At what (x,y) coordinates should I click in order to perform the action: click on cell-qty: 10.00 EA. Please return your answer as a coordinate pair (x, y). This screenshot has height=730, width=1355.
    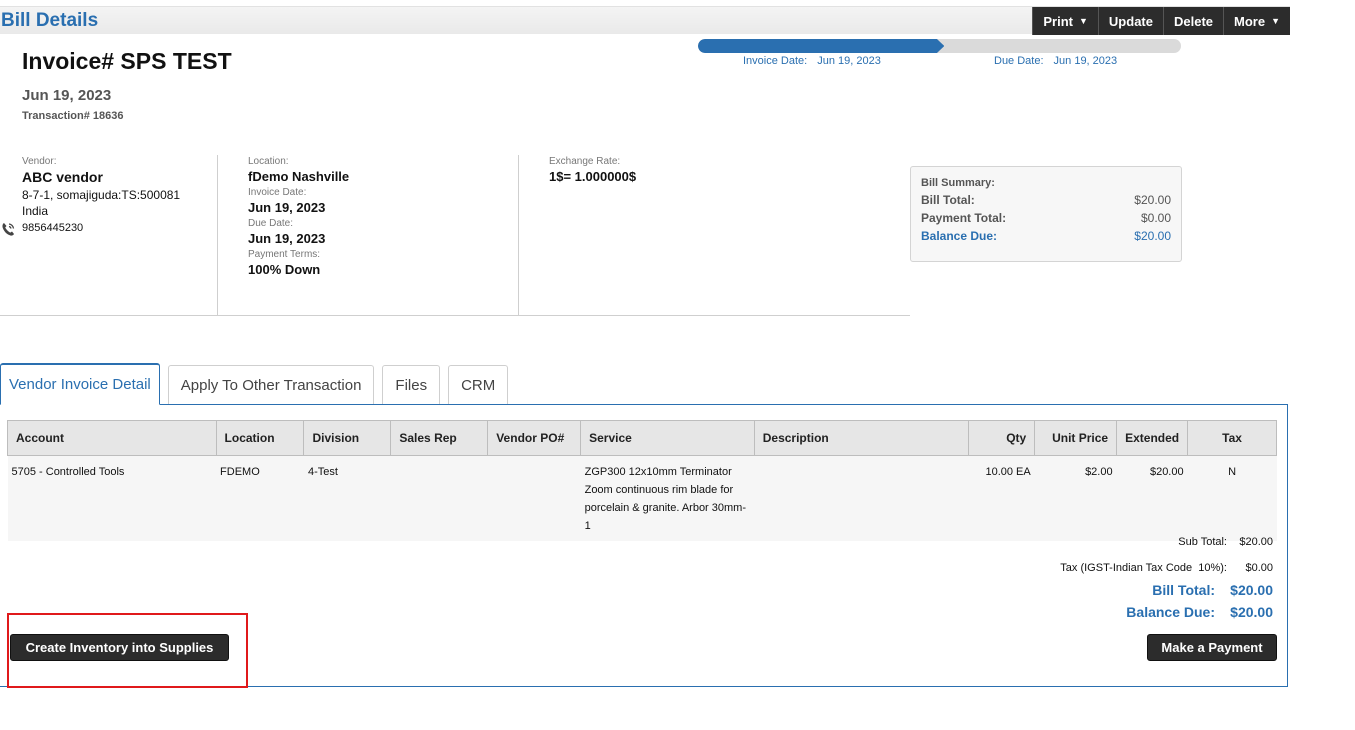
    Looking at the image, I should click on (1001, 498).